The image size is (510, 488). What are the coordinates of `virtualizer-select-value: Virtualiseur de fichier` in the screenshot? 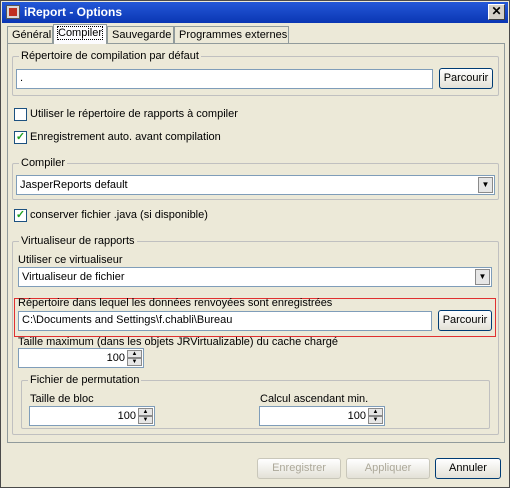 It's located at (73, 277).